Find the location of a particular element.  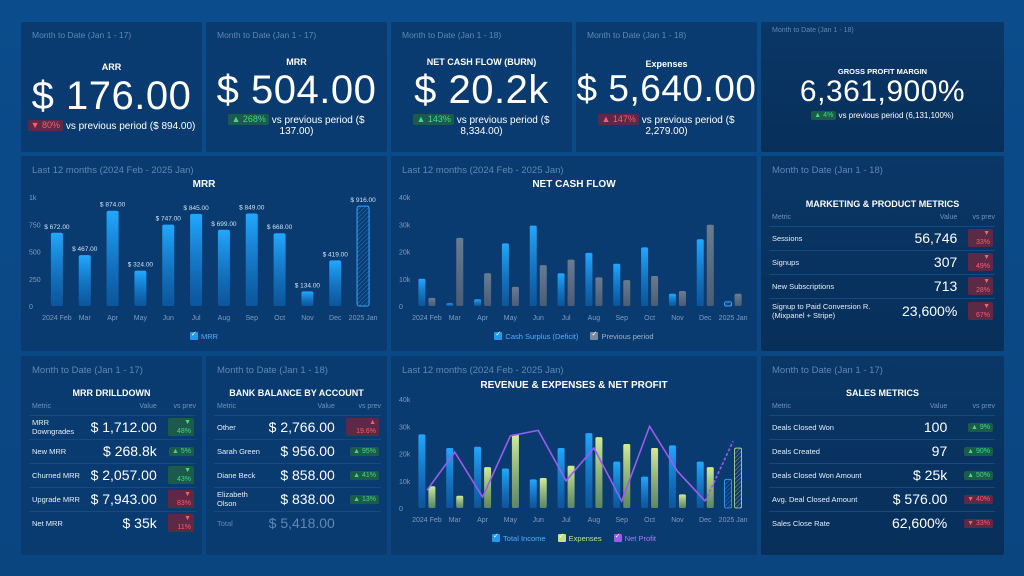

y-tick-label: 750 is located at coordinates (35, 225).